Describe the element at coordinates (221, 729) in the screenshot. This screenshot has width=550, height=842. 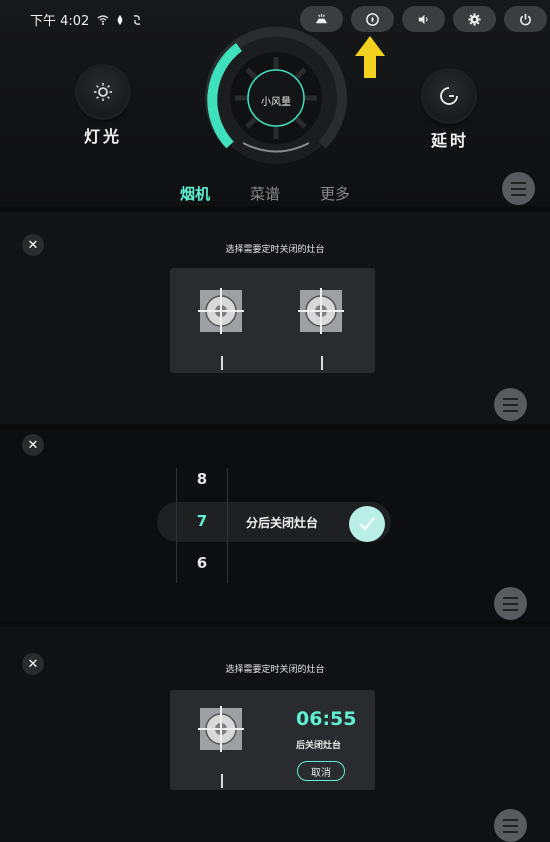
I see `selected-burner-icon` at that location.